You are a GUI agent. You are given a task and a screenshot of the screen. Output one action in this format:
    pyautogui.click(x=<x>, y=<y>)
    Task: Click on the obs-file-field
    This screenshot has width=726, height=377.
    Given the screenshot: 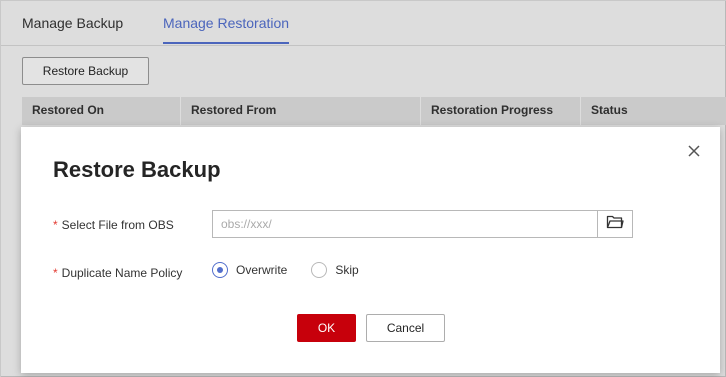 What is the action you would take?
    pyautogui.click(x=422, y=224)
    